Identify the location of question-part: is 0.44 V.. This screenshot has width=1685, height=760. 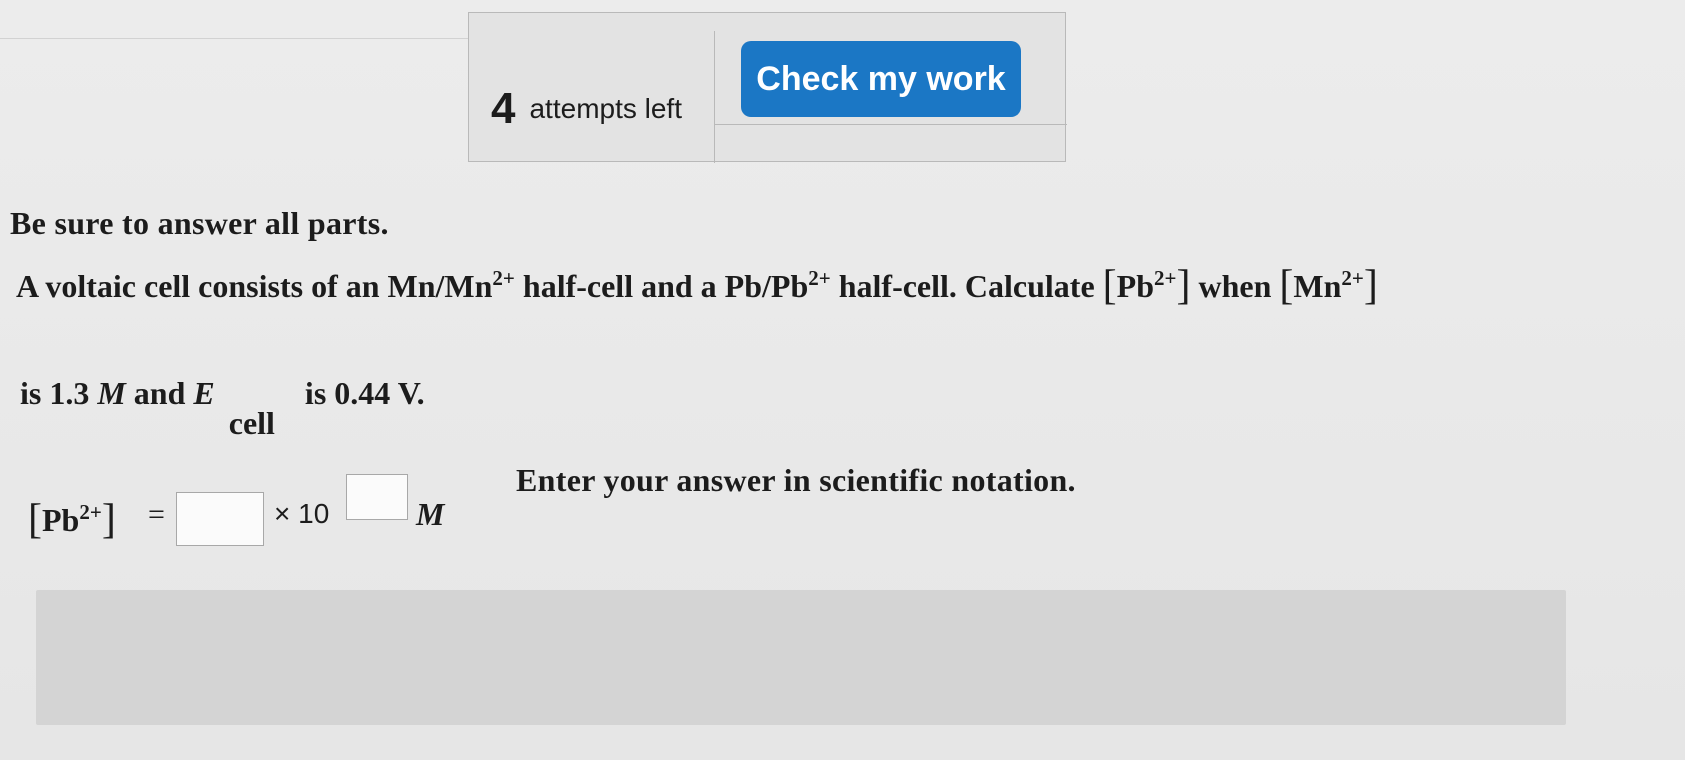
(364, 393).